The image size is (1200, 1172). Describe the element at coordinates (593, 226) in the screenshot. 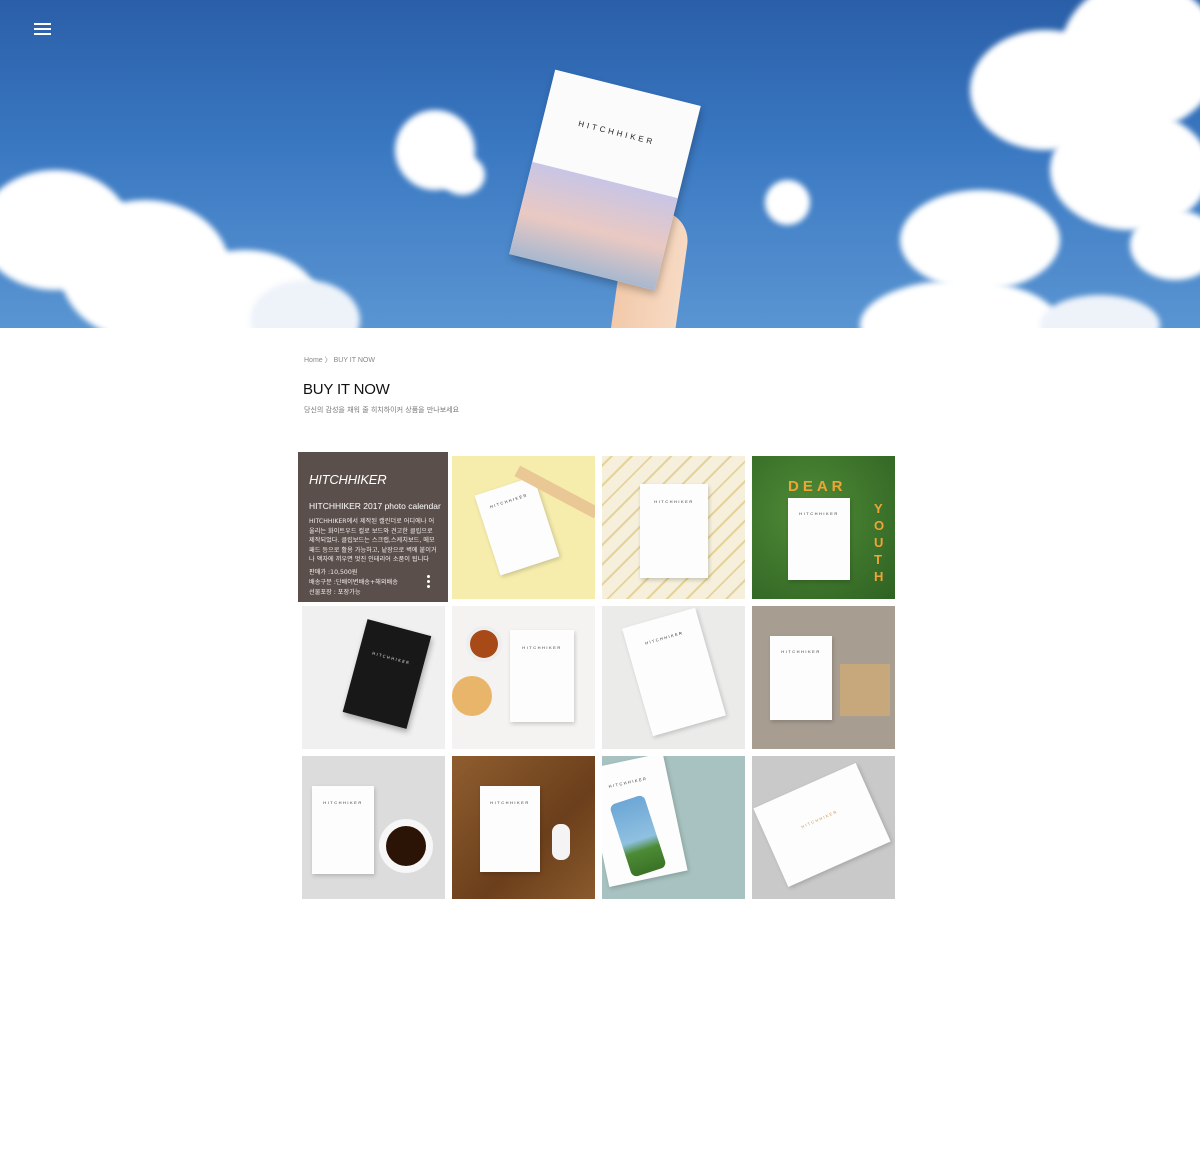

I see `hero-book-photo` at that location.